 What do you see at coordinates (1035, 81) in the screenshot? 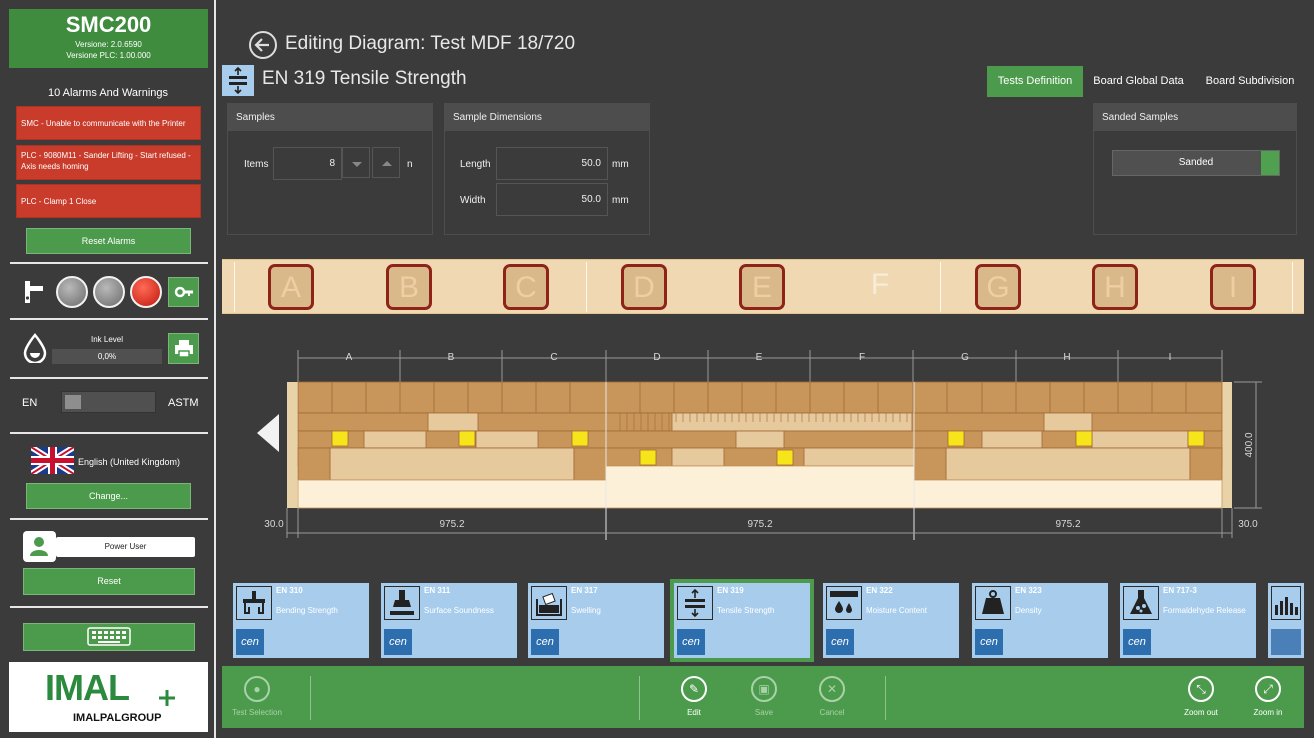
I see `tab-tests-definition: Tests Definition` at bounding box center [1035, 81].